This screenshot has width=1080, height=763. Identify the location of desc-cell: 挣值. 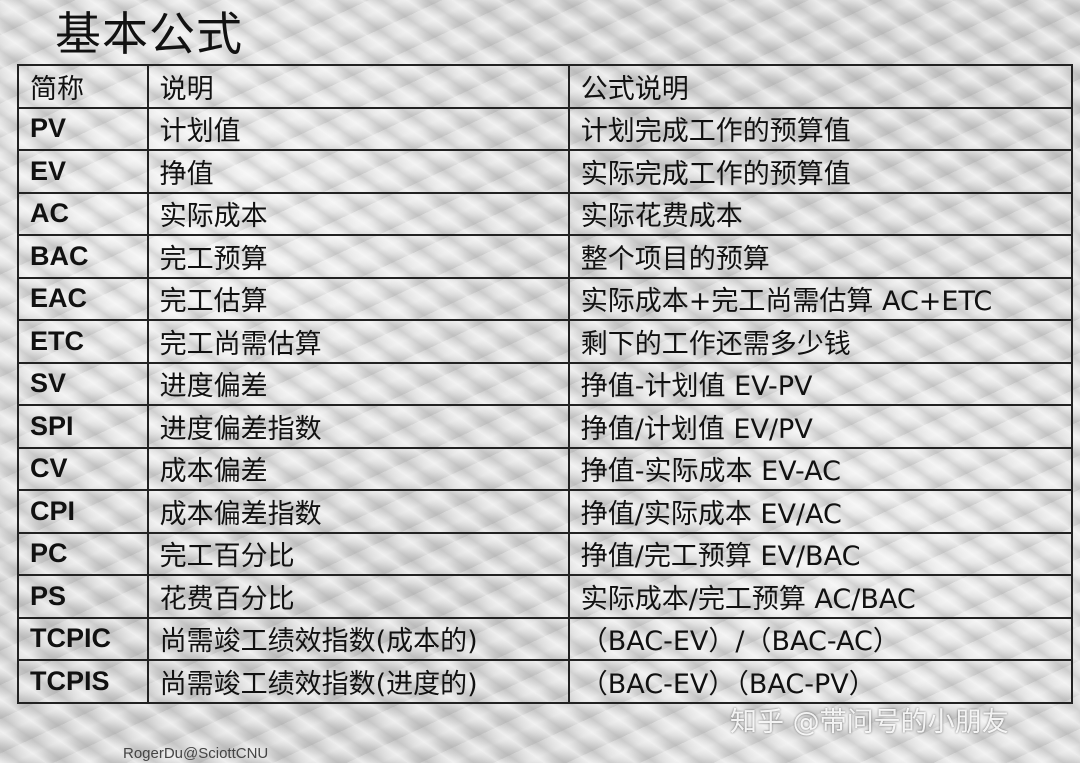
(358, 171).